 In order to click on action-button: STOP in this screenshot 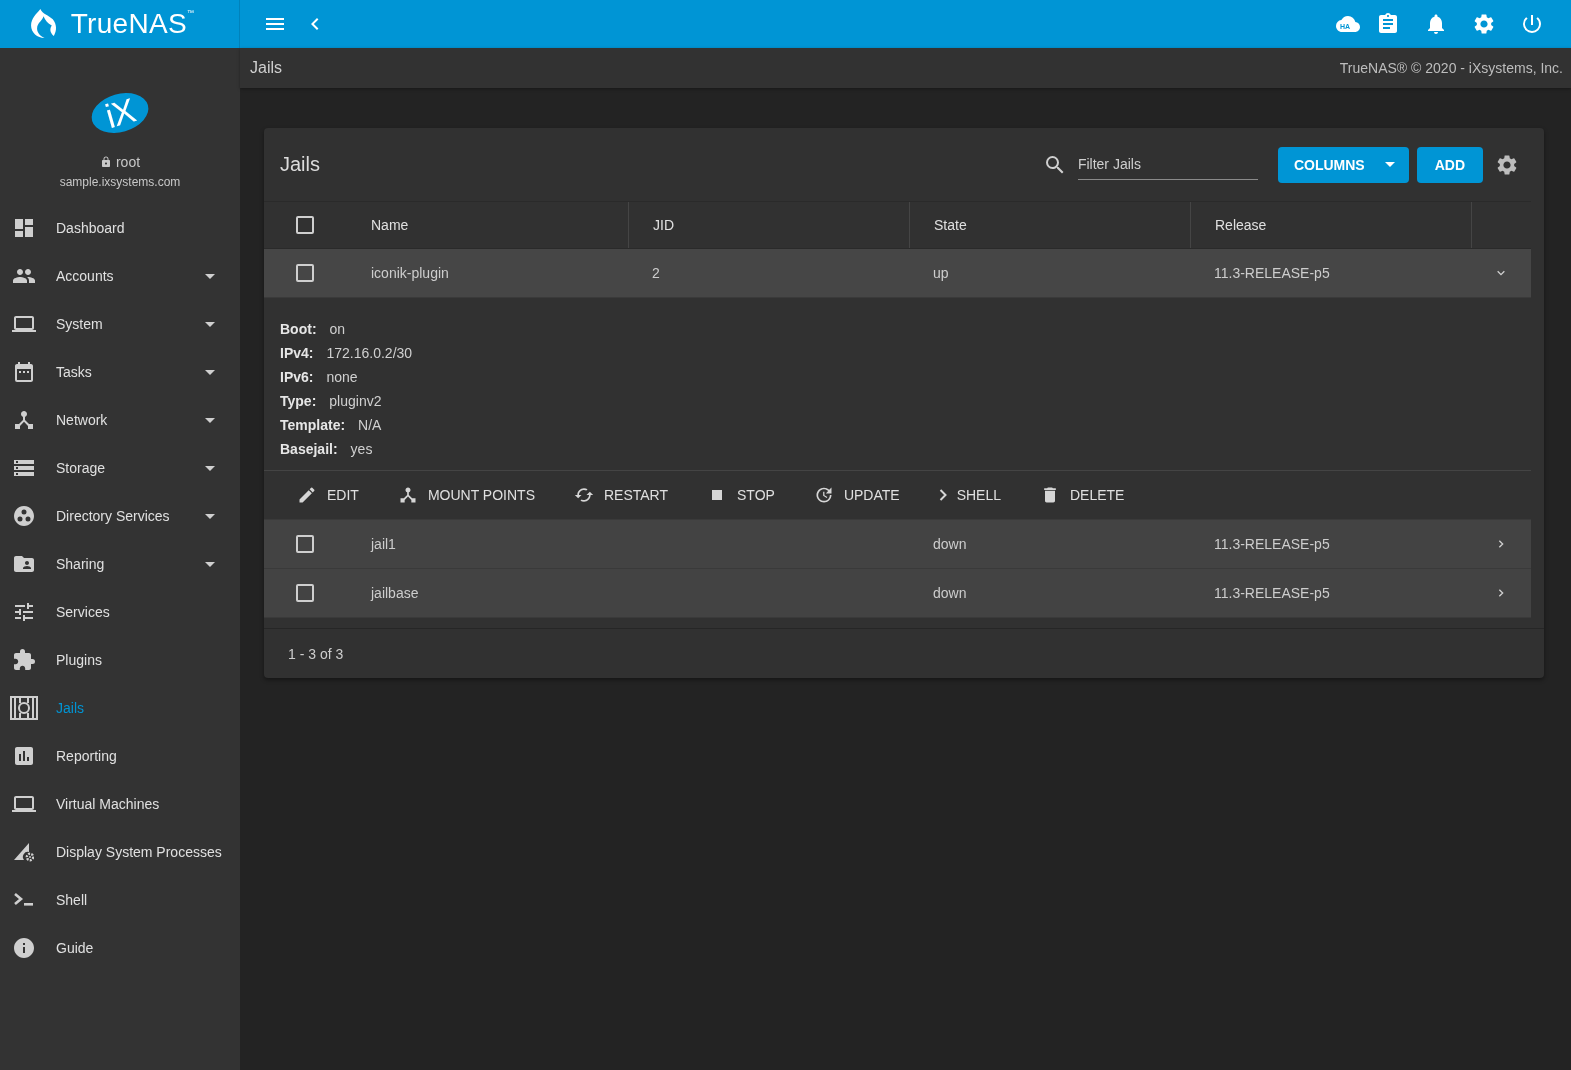, I will do `click(741, 495)`.